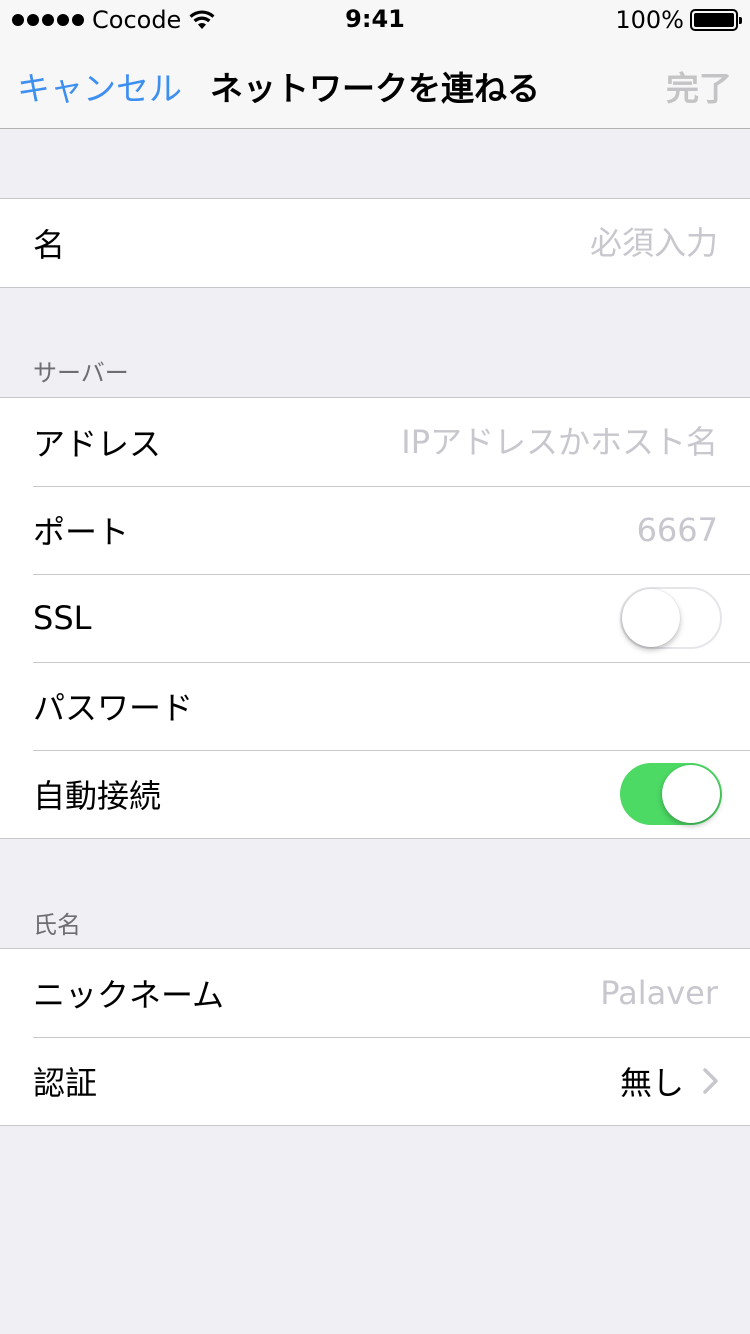  What do you see at coordinates (455, 706) in the screenshot?
I see `password-input` at bounding box center [455, 706].